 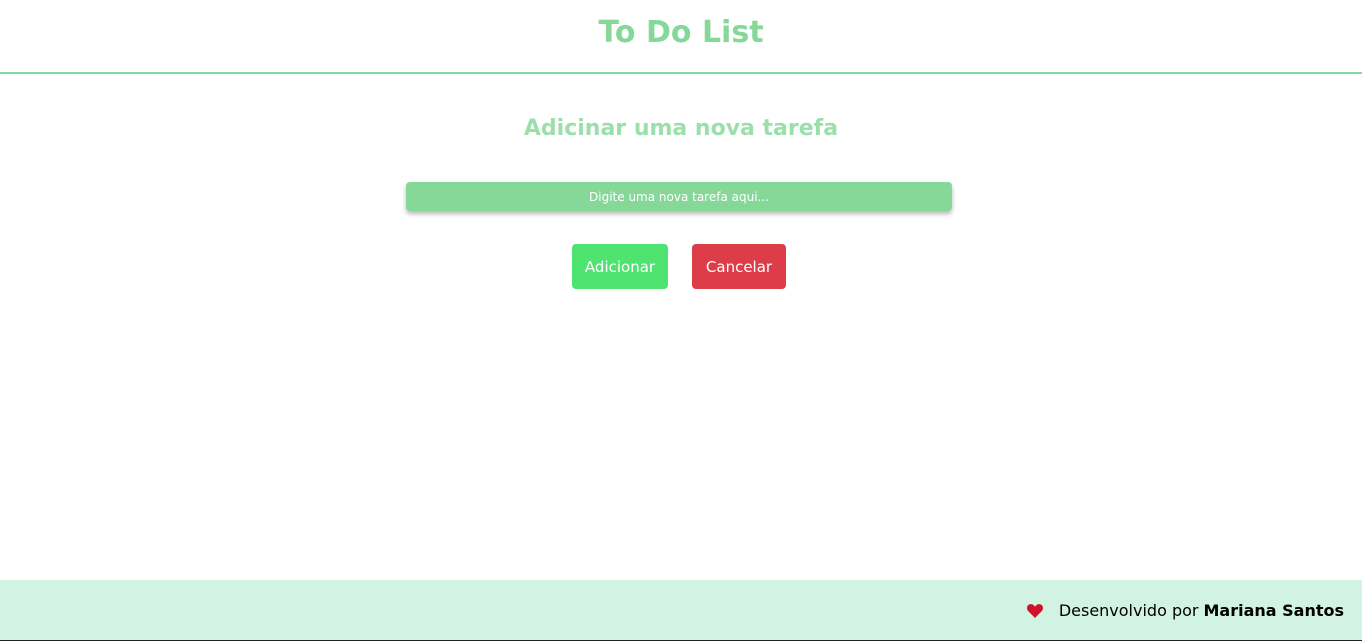 What do you see at coordinates (1273, 610) in the screenshot?
I see `author-name: Mariana Santos` at bounding box center [1273, 610].